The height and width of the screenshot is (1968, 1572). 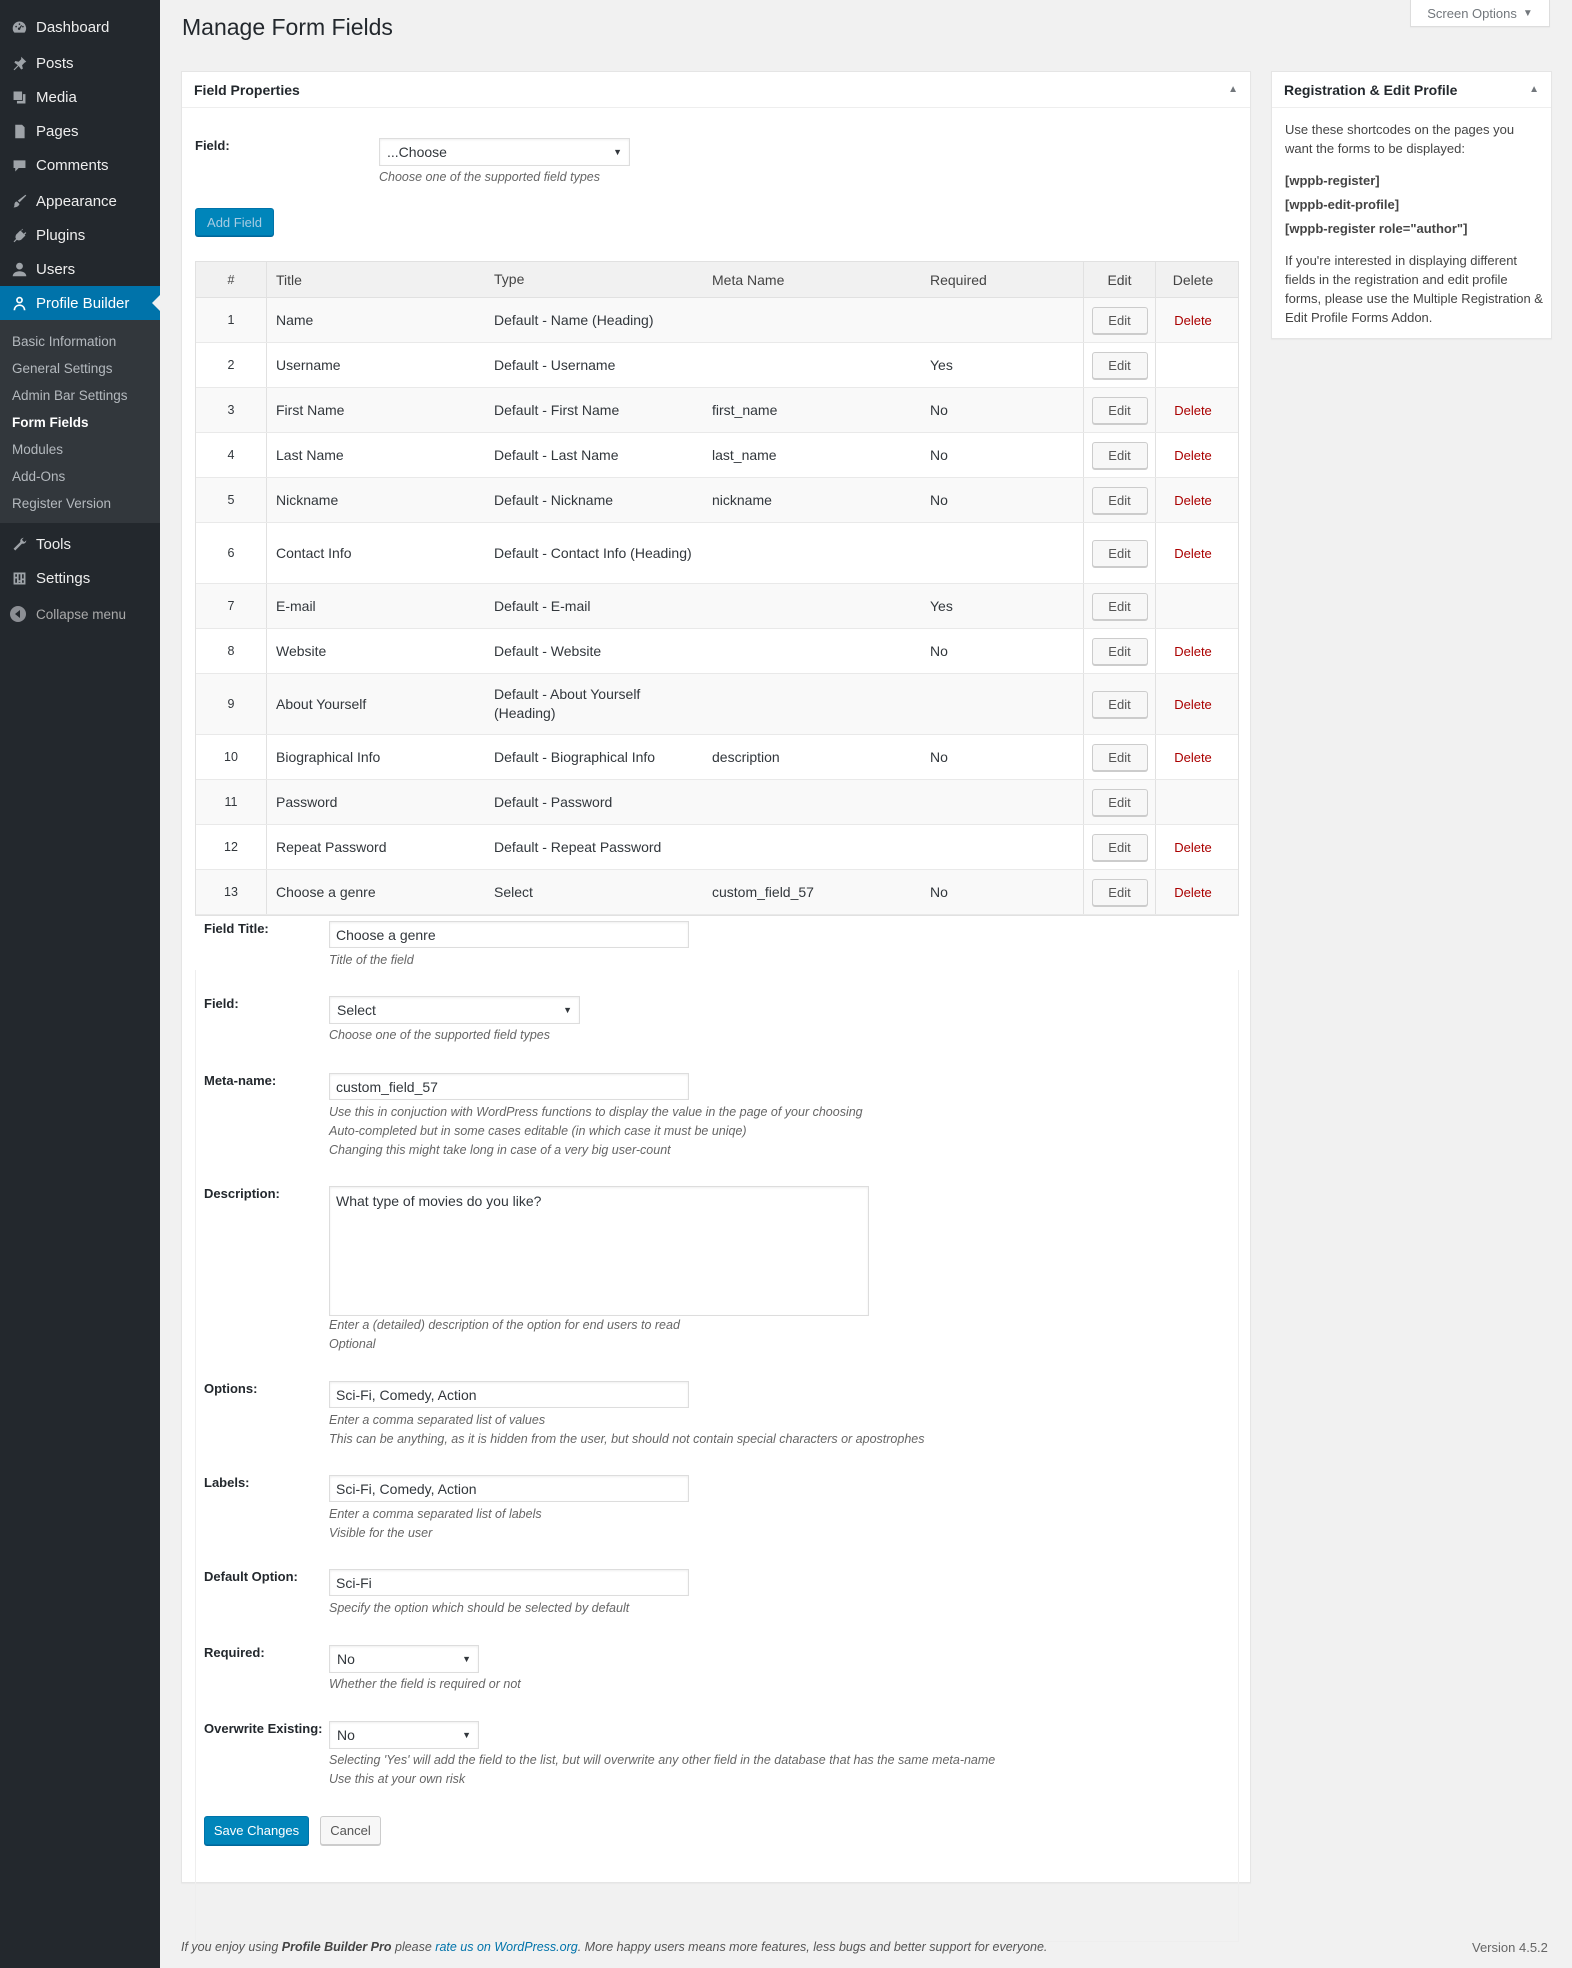 What do you see at coordinates (231, 500) in the screenshot?
I see `row-number: 5` at bounding box center [231, 500].